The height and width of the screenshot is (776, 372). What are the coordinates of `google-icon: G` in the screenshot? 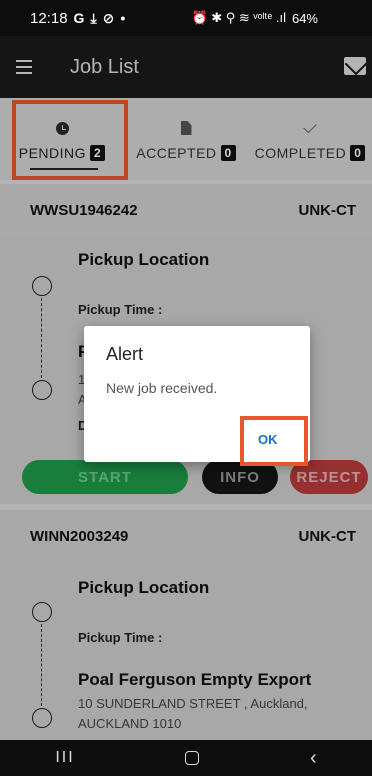 It's located at (79, 18).